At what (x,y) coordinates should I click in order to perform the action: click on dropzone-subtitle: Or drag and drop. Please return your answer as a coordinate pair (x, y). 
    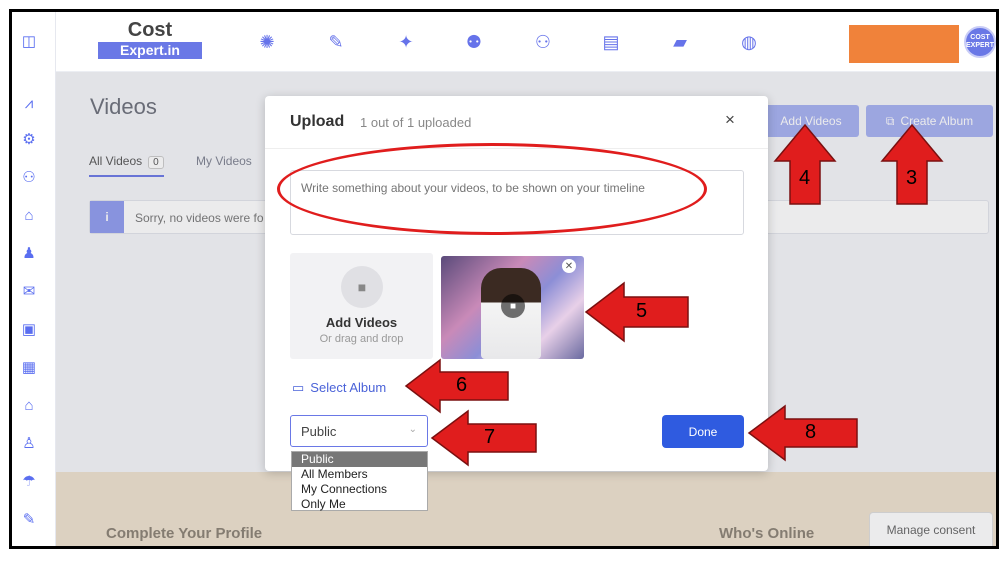
    Looking at the image, I should click on (361, 339).